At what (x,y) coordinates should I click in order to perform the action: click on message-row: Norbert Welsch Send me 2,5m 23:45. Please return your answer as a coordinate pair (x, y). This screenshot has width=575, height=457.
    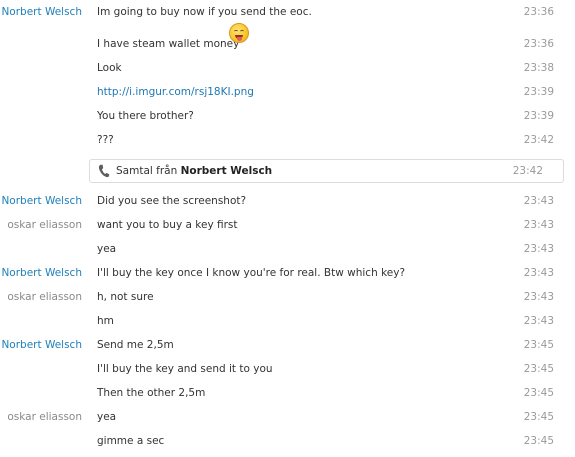
    Looking at the image, I should click on (287, 346).